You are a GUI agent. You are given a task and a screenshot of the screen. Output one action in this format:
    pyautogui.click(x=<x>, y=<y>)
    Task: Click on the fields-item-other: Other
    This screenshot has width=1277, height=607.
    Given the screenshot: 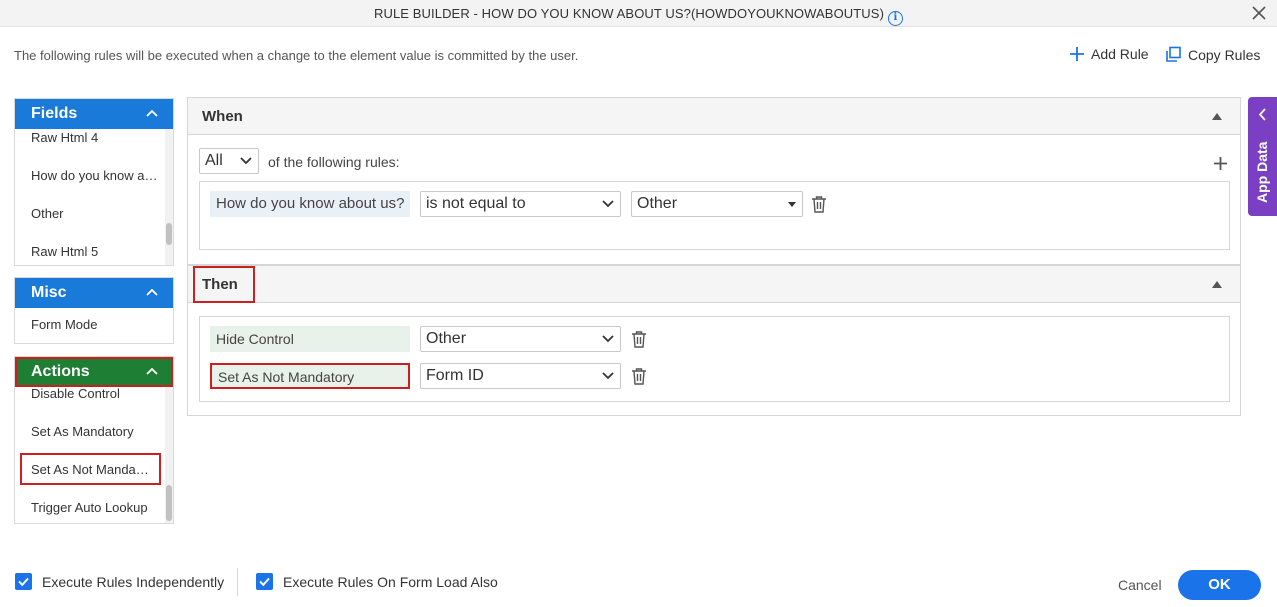 What is the action you would take?
    pyautogui.click(x=89, y=214)
    